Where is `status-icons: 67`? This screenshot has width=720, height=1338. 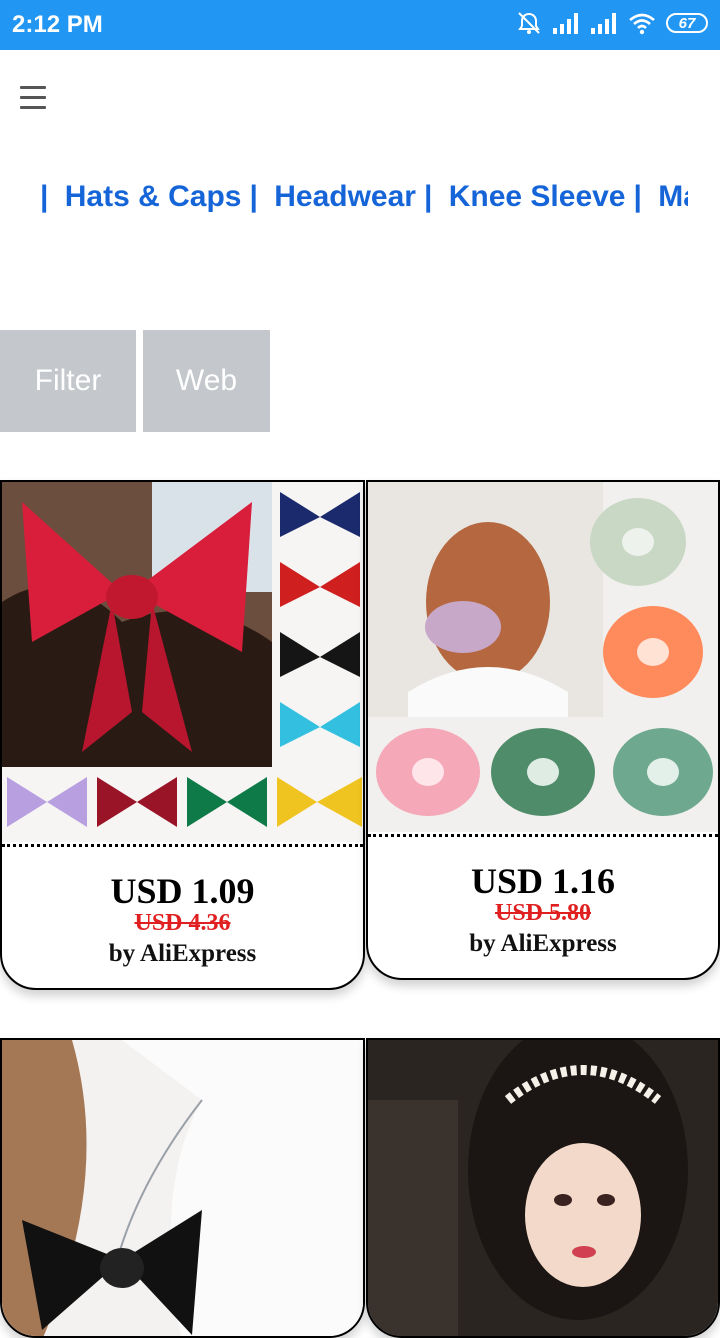
status-icons: 67 is located at coordinates (612, 23).